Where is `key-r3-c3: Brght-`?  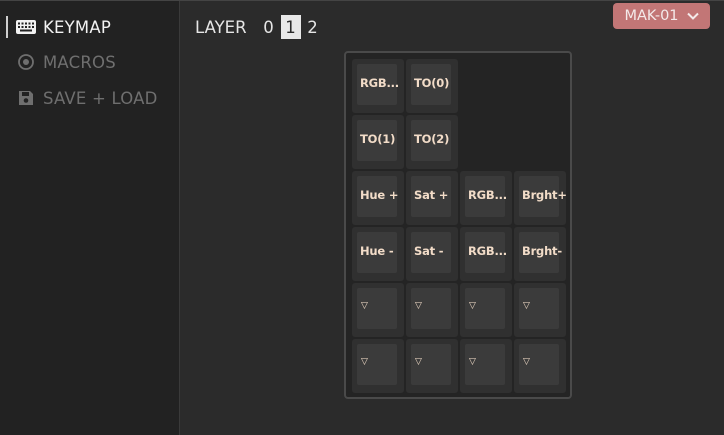 key-r3-c3: Brght- is located at coordinates (540, 254).